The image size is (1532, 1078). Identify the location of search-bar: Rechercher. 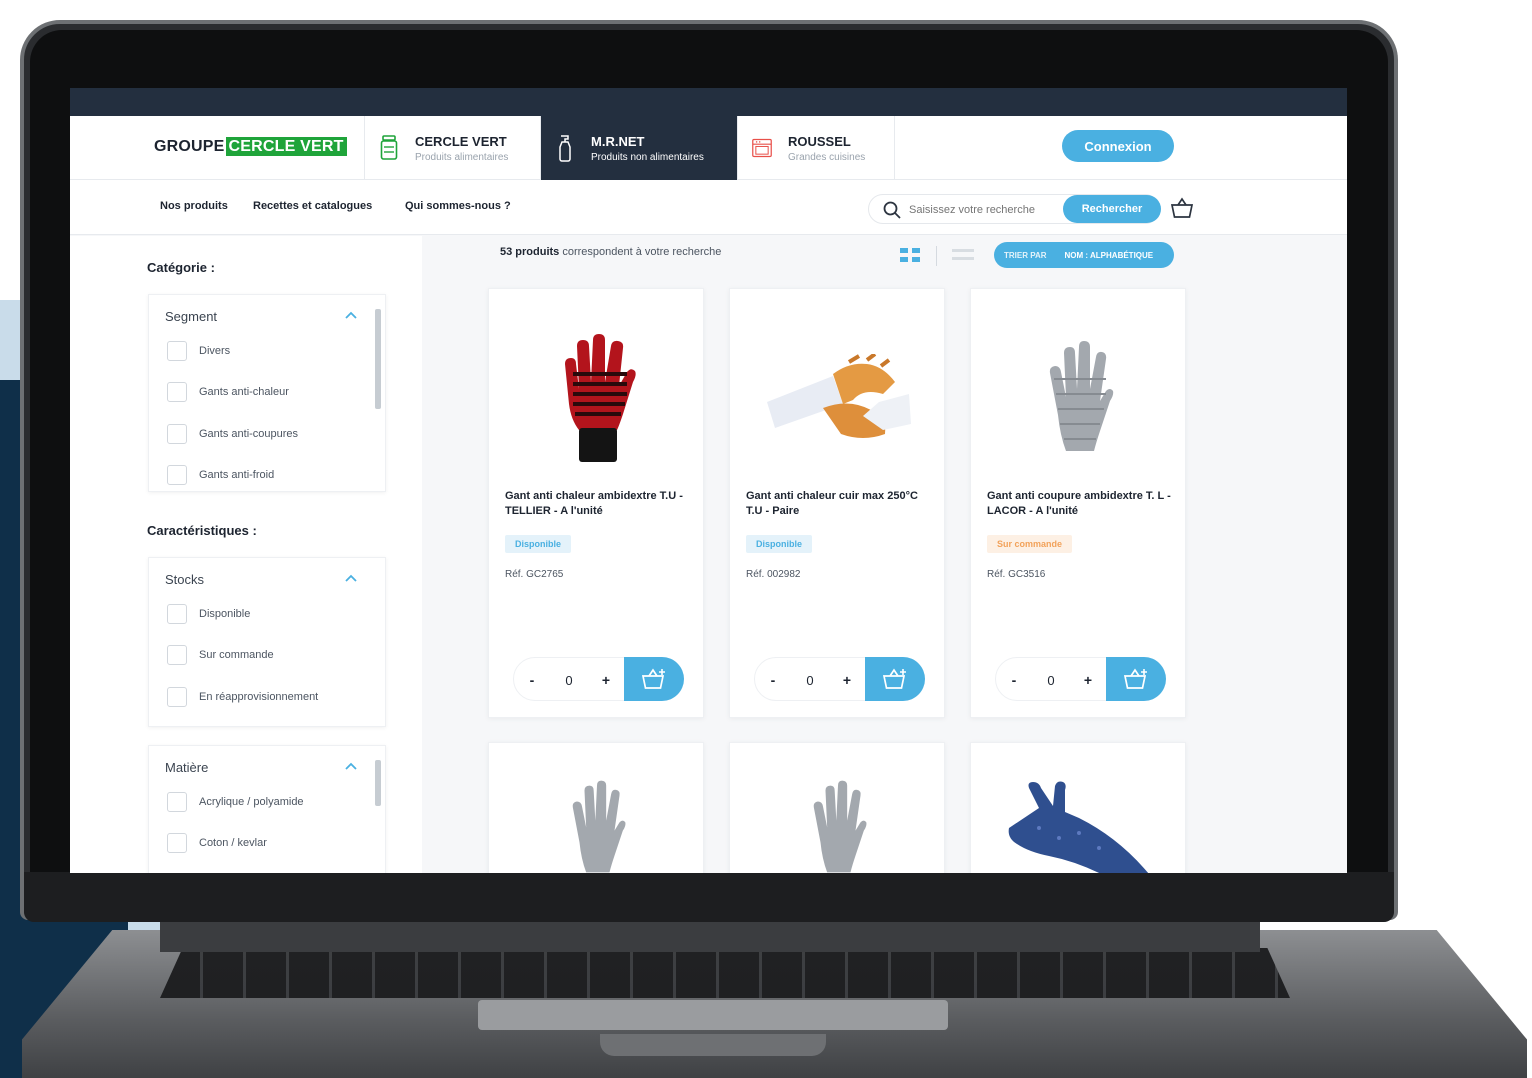
(1014, 209).